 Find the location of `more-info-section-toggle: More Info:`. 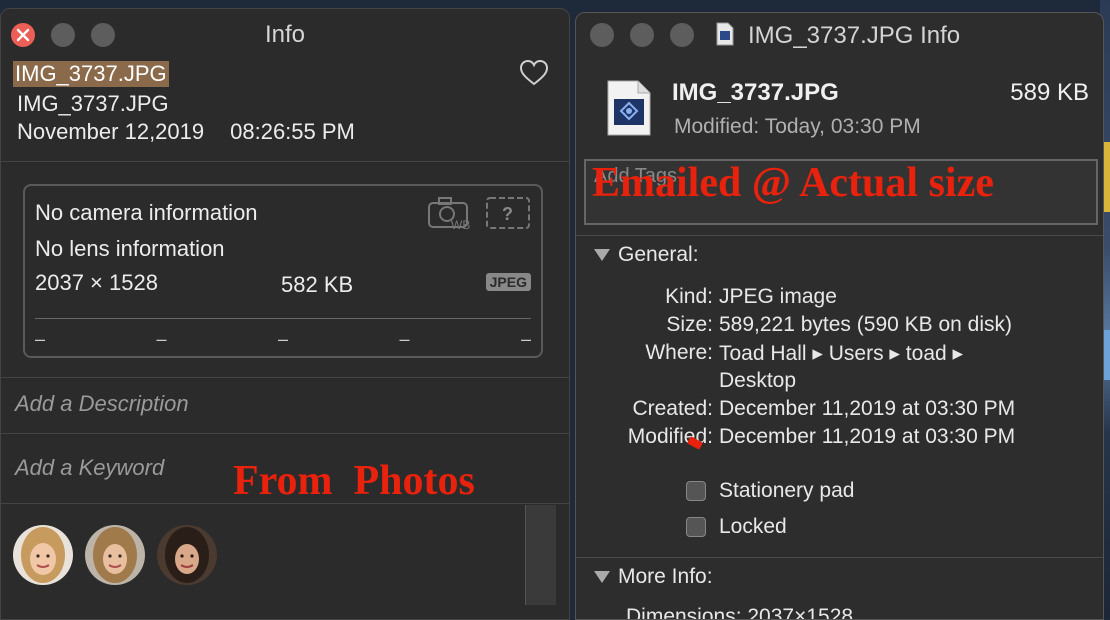

more-info-section-toggle: More Info: is located at coordinates (653, 577).